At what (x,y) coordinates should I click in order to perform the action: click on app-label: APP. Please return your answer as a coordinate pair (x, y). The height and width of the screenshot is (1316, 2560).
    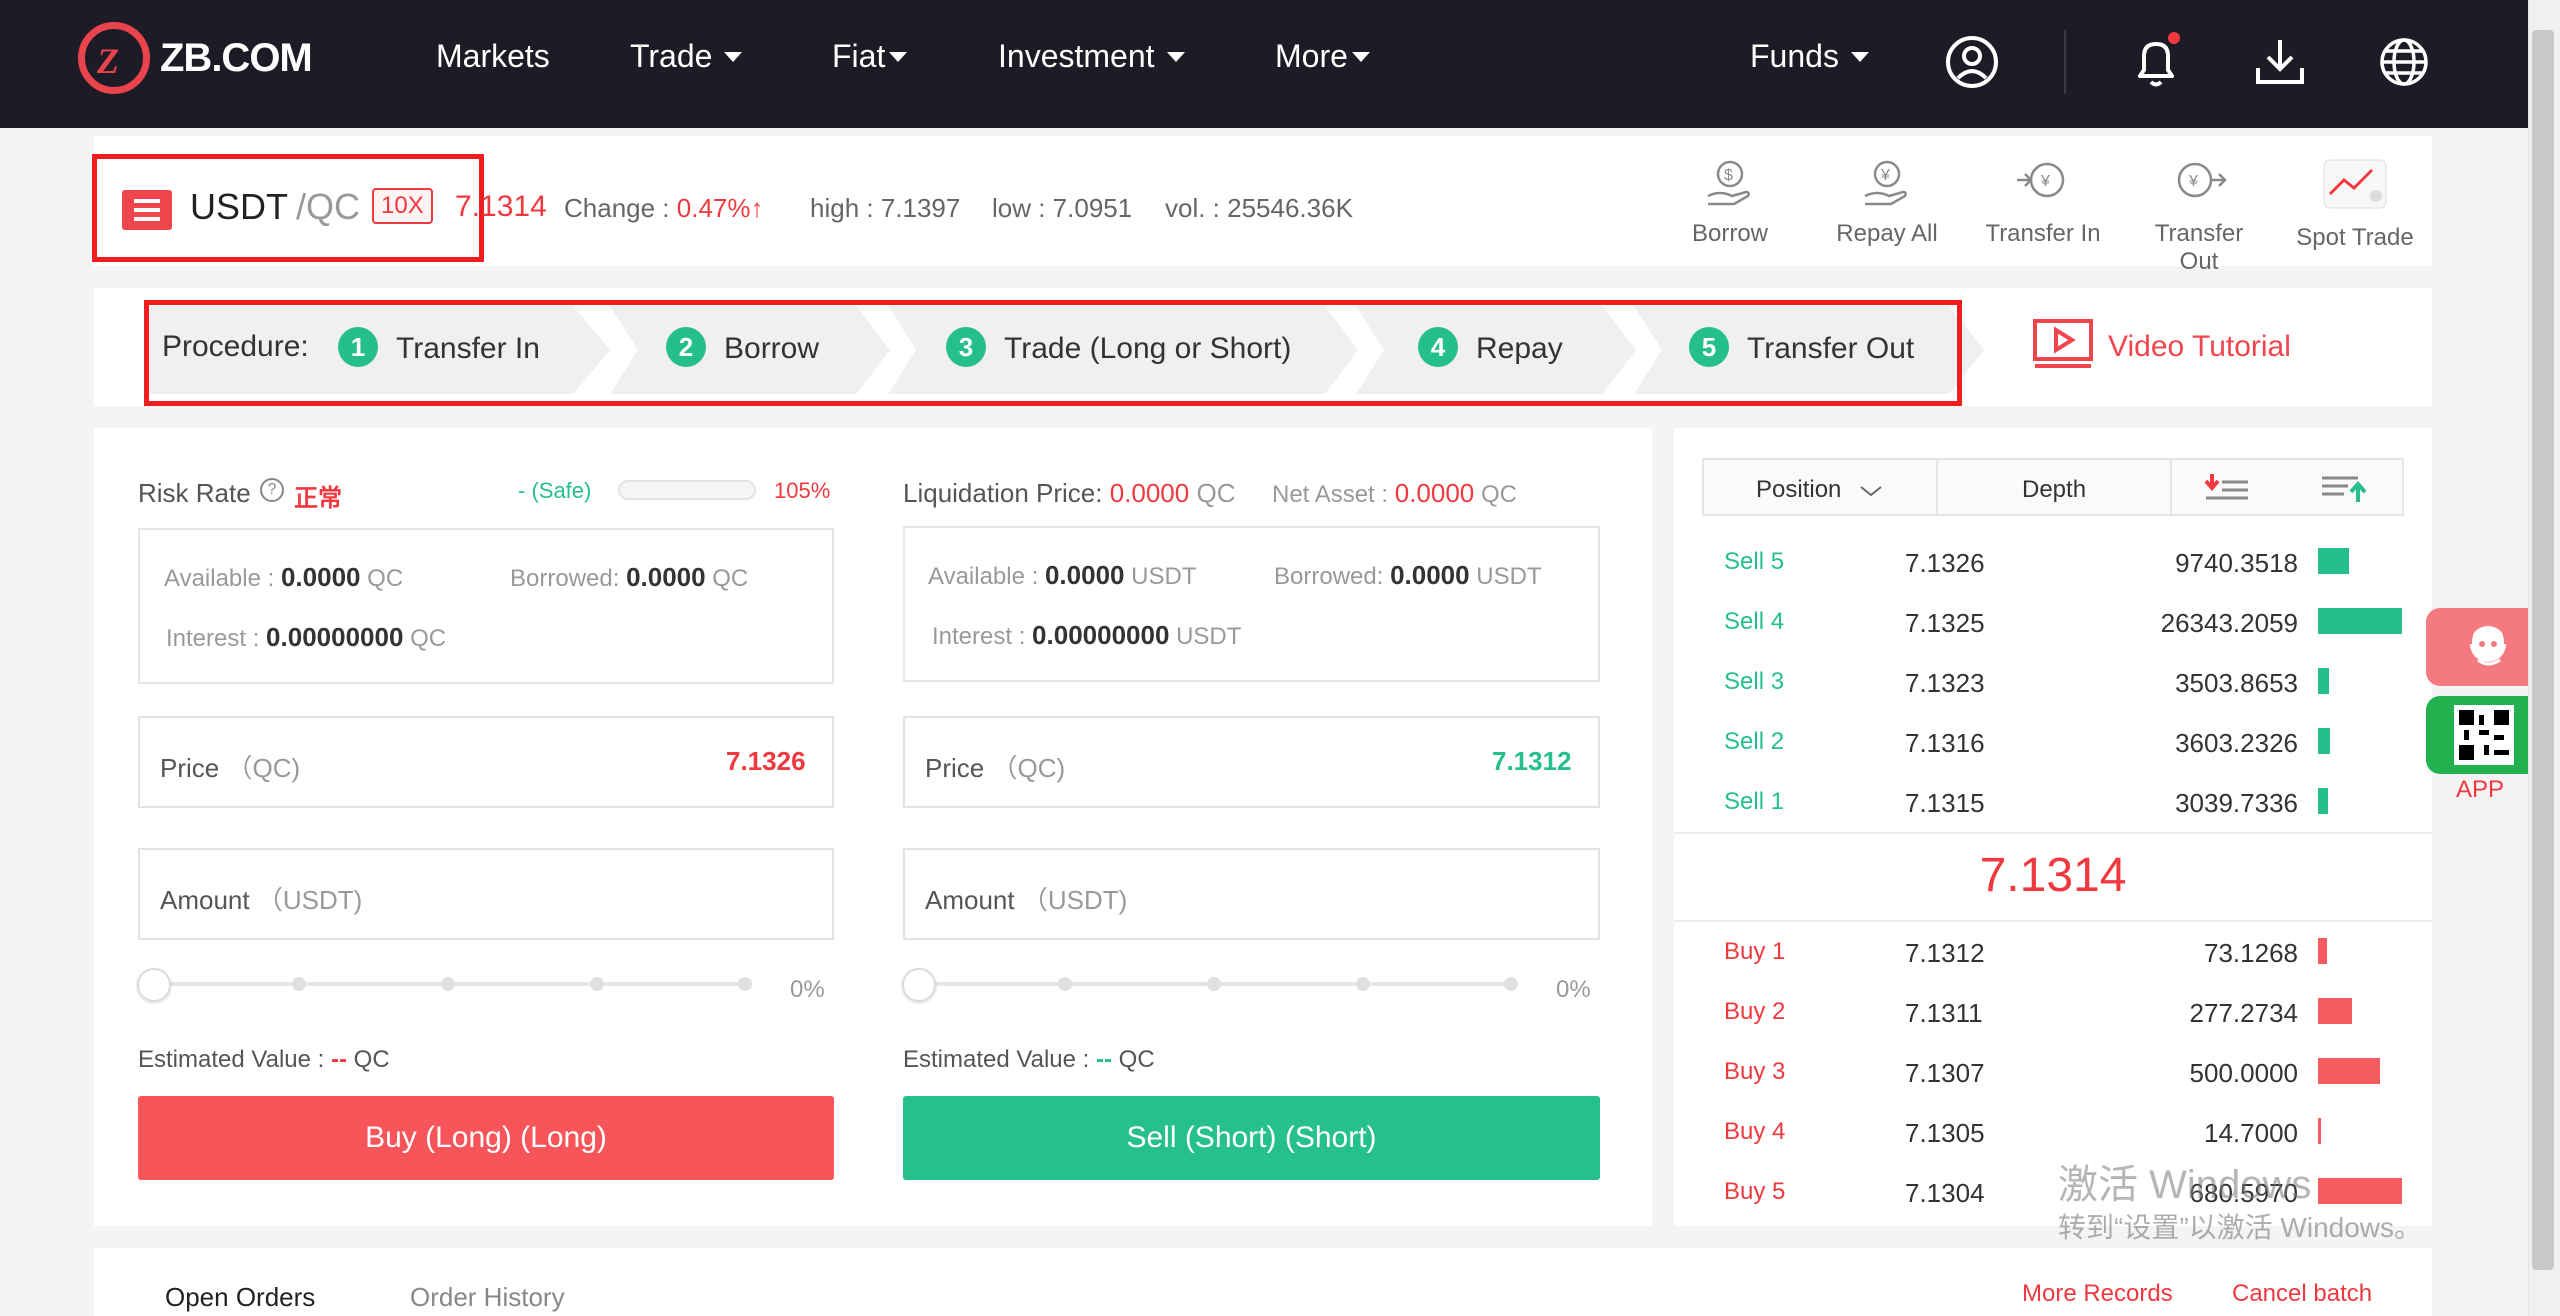
    Looking at the image, I should click on (2480, 790).